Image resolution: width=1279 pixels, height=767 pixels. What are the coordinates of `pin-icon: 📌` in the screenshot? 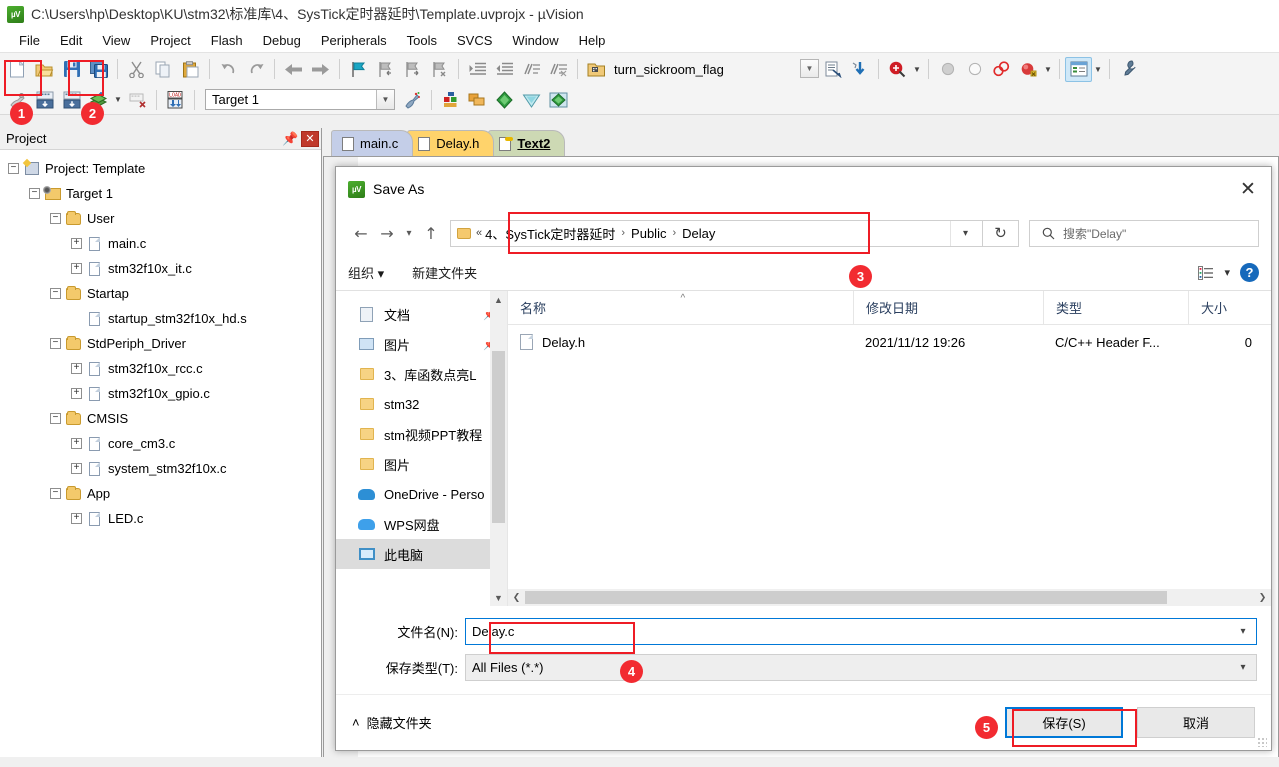 It's located at (290, 139).